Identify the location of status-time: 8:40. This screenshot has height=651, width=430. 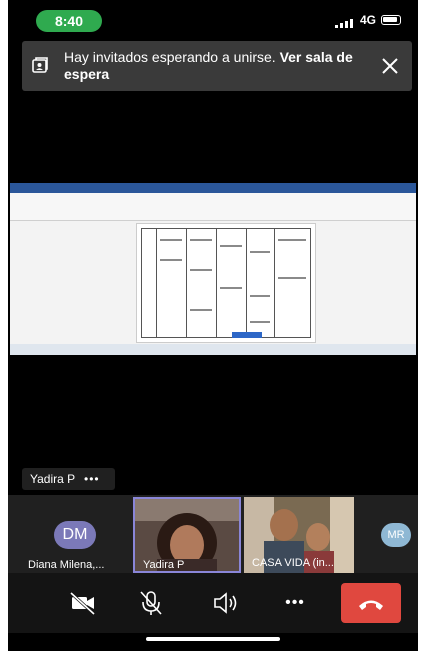
(69, 21).